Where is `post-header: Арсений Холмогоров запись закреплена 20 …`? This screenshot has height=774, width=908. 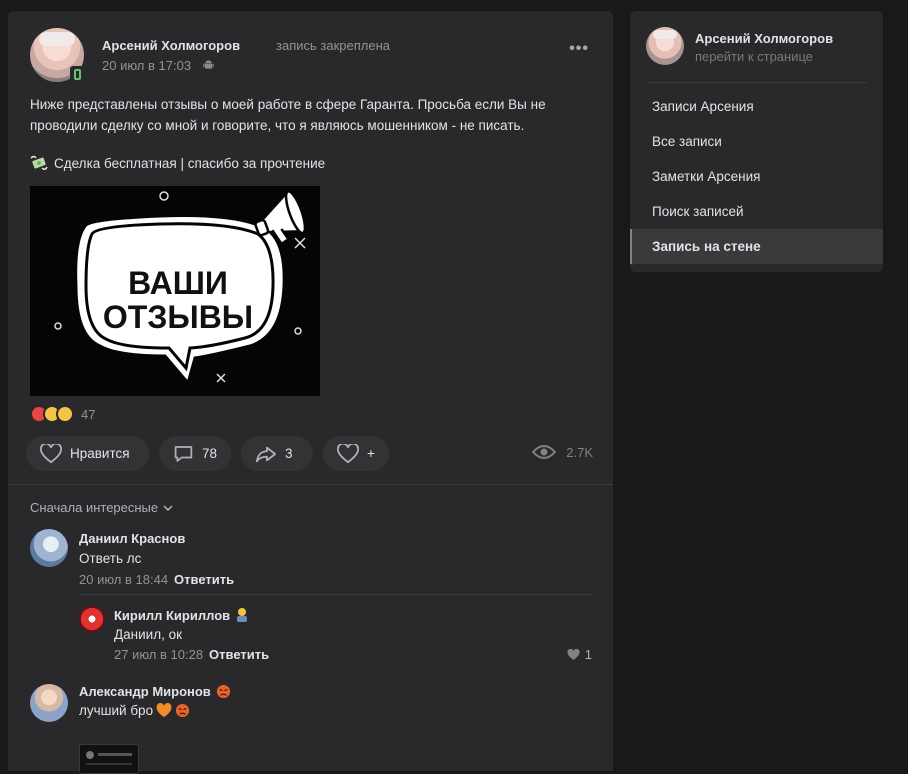
post-header: Арсений Холмогоров запись закреплена 20 … is located at coordinates (310, 58).